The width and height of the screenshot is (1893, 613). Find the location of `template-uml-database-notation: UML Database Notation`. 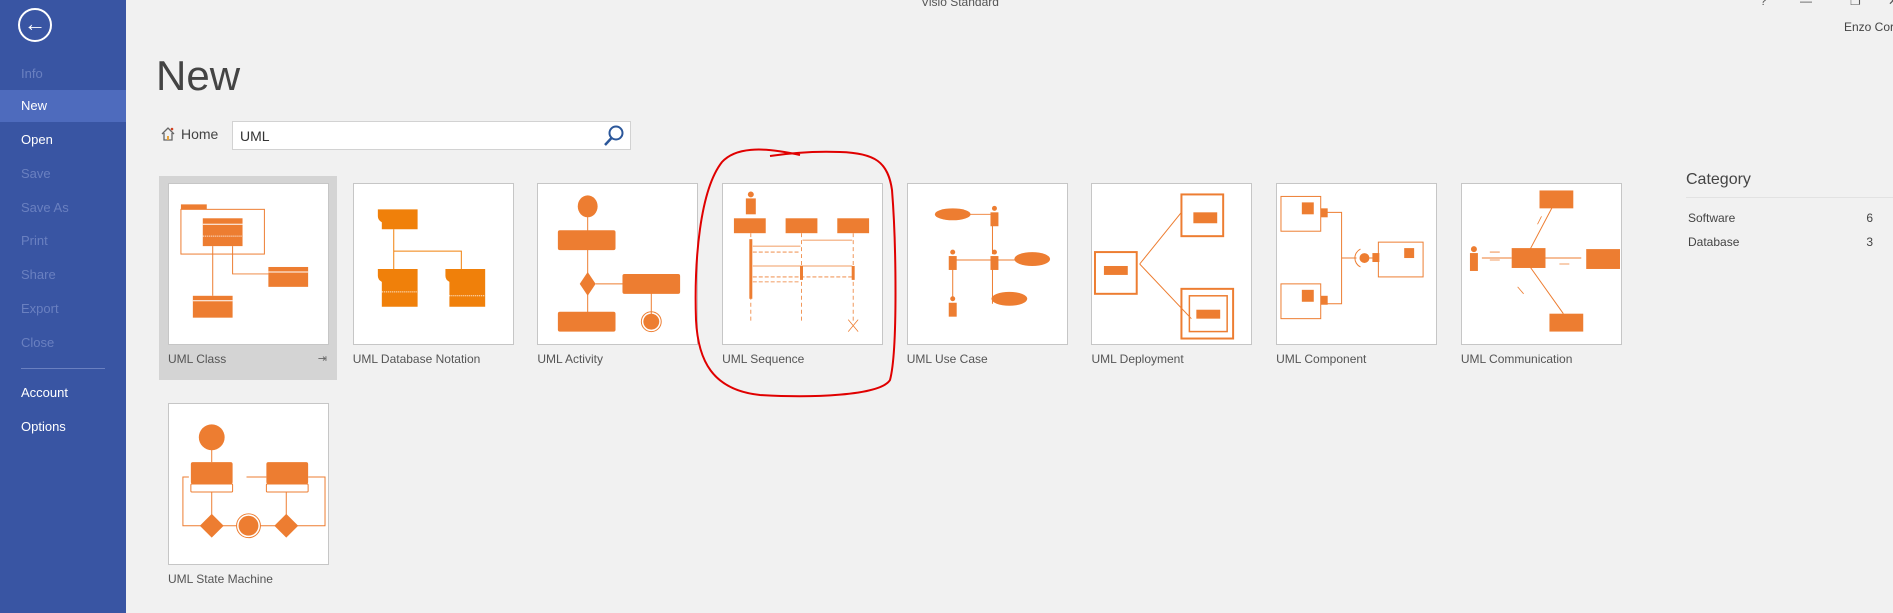

template-uml-database-notation: UML Database Notation is located at coordinates (433, 278).